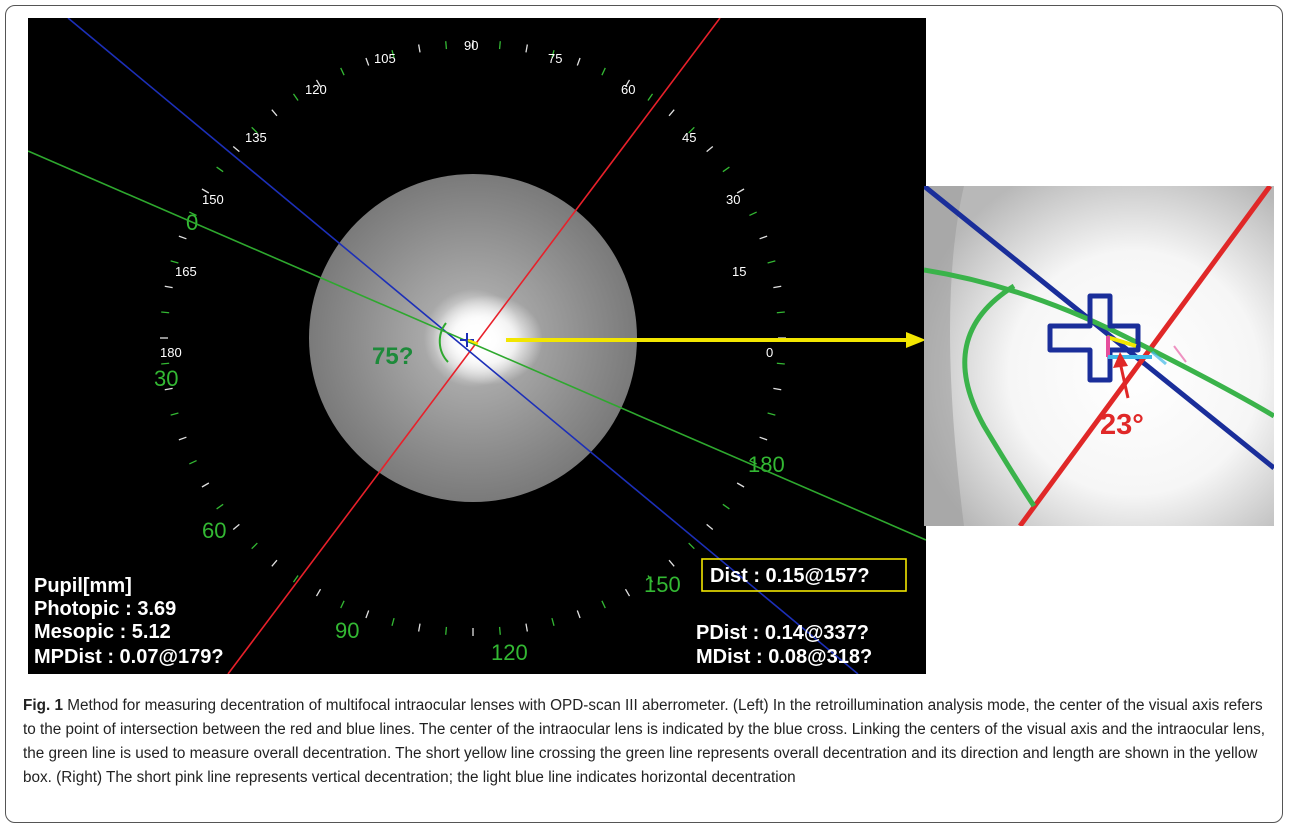 This screenshot has width=1292, height=831. What do you see at coordinates (689, 137) in the screenshot?
I see `angle-label-45: 45` at bounding box center [689, 137].